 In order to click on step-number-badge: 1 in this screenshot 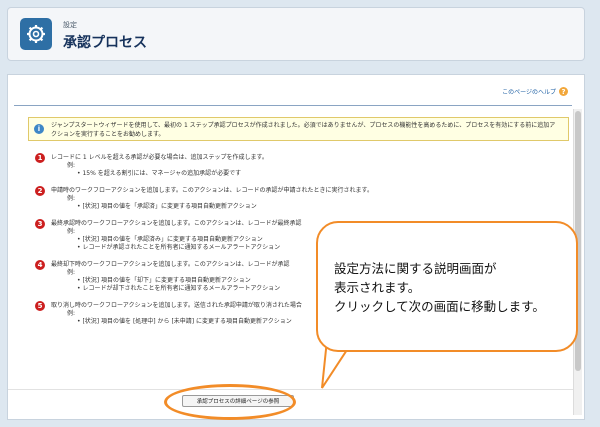, I will do `click(40, 158)`.